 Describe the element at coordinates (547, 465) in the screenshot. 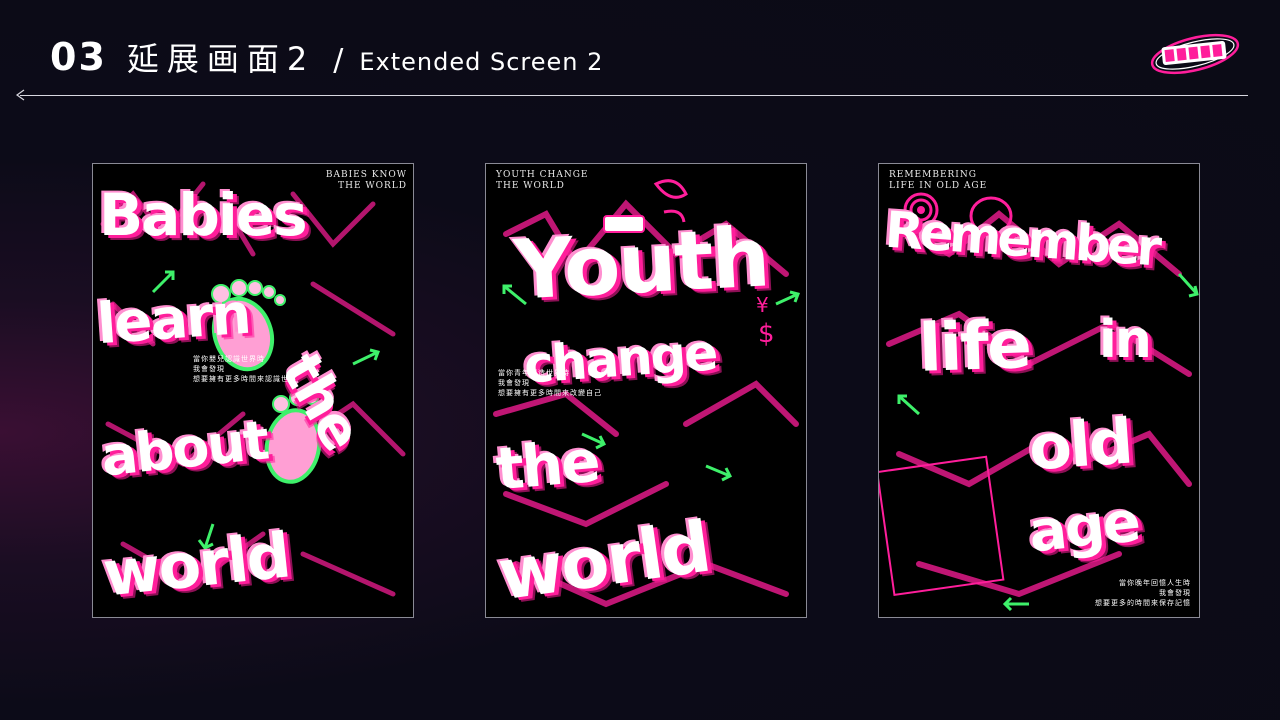

I see `poster-word: the` at that location.